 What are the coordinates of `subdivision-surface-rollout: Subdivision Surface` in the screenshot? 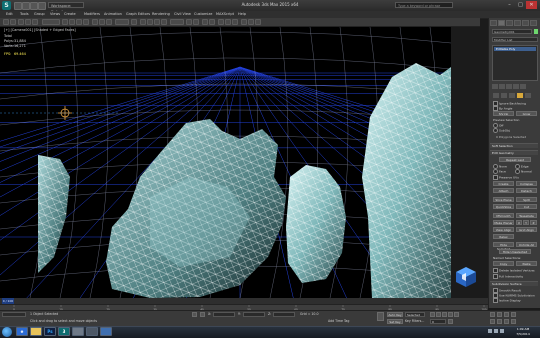 It's located at (514, 283).